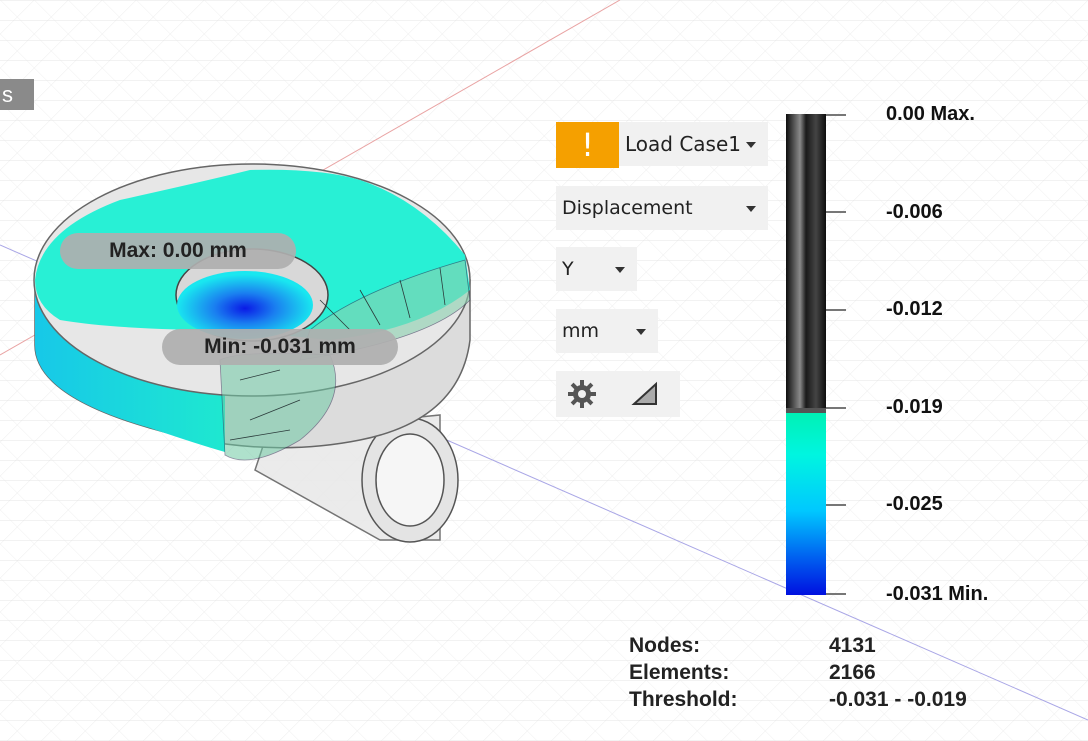 Image resolution: width=1088 pixels, height=741 pixels. What do you see at coordinates (914, 212) in the screenshot?
I see `legend-label: -0.006` at bounding box center [914, 212].